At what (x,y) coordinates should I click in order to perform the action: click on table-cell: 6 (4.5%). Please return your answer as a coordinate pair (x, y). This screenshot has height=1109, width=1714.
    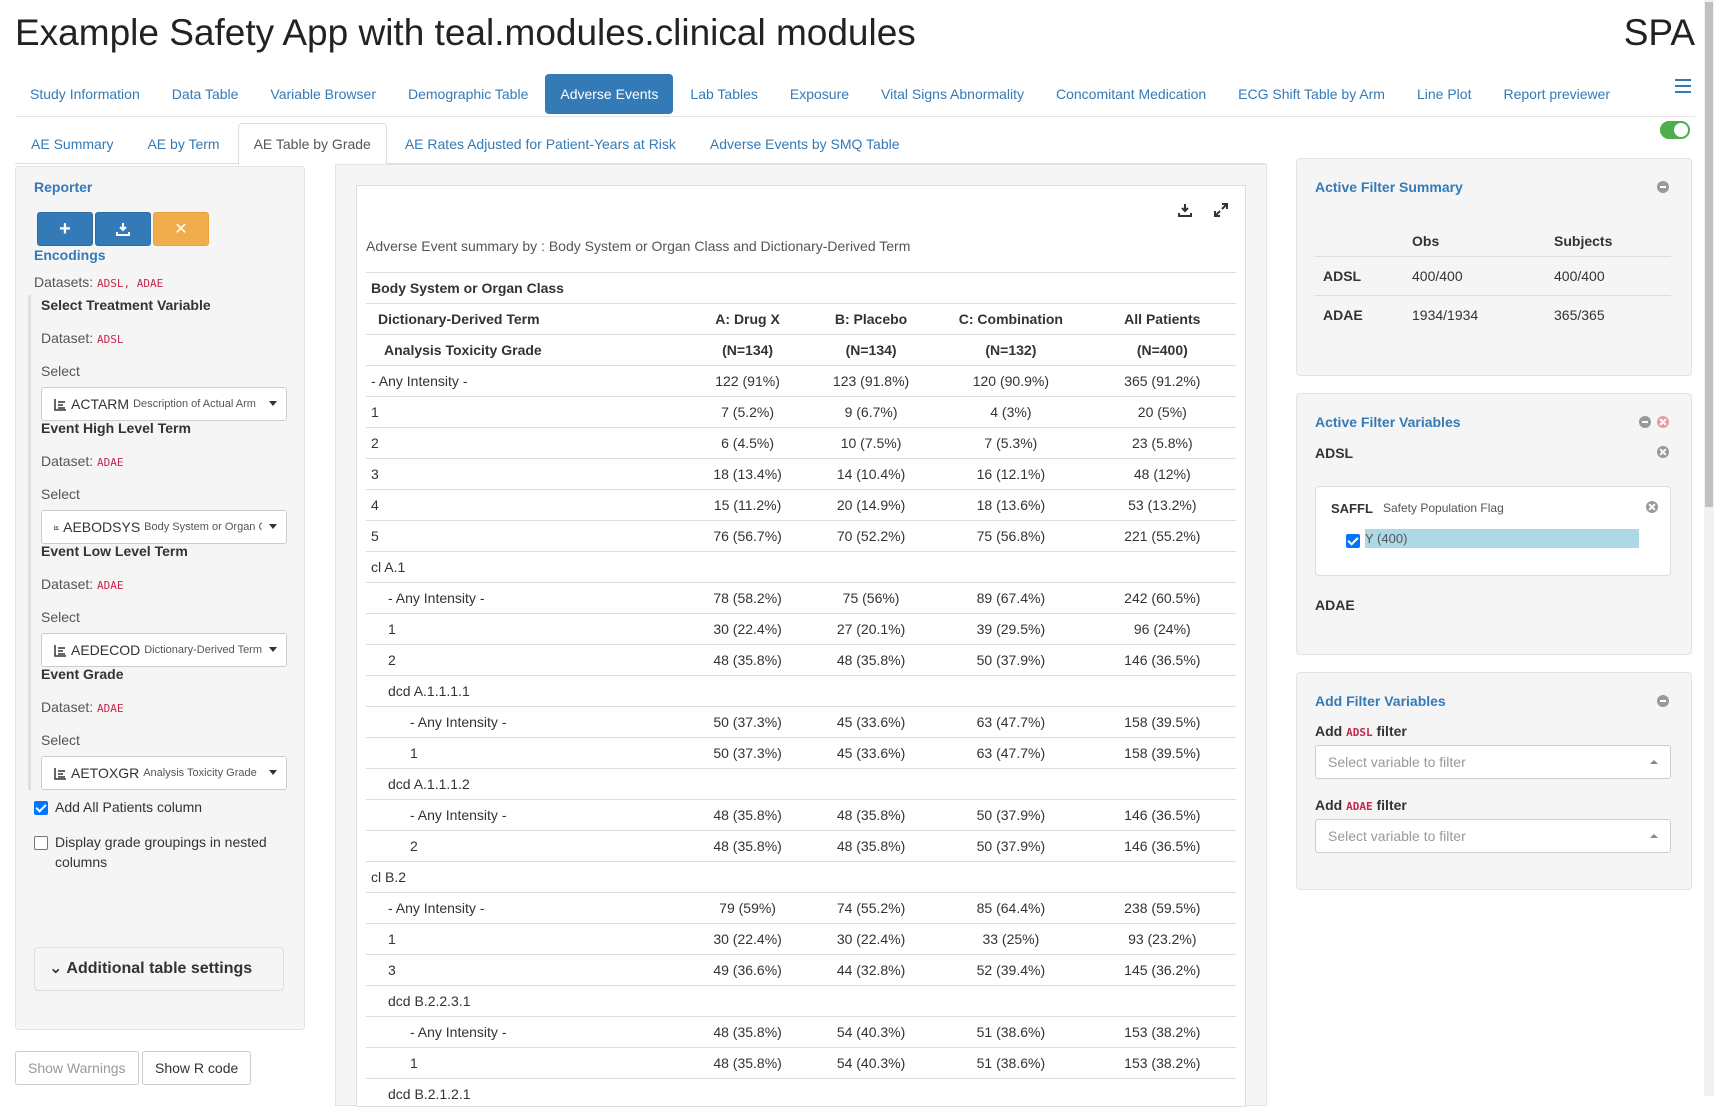
    Looking at the image, I should click on (747, 443).